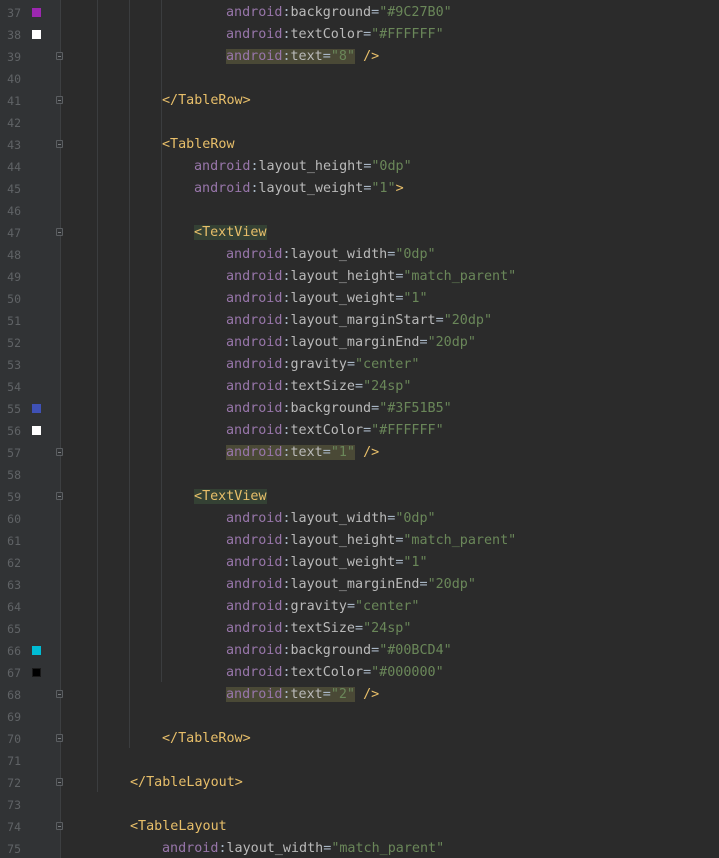  I want to click on code-line: 62 android:layout_weight="1", so click(359, 563).